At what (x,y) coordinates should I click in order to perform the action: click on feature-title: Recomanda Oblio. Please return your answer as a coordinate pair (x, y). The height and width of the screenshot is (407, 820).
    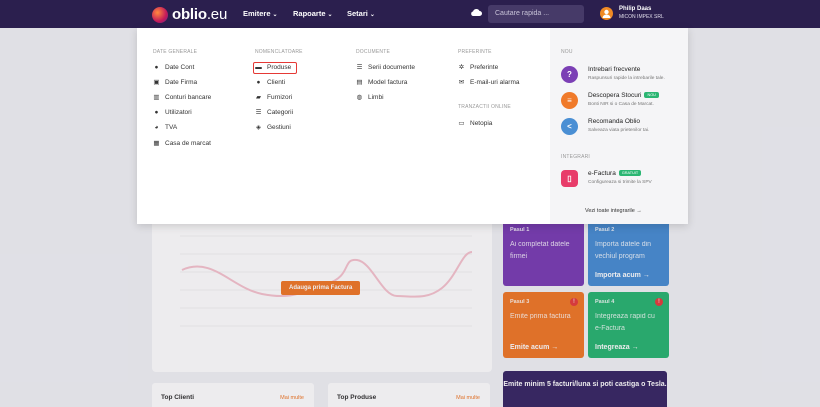
    Looking at the image, I should click on (614, 121).